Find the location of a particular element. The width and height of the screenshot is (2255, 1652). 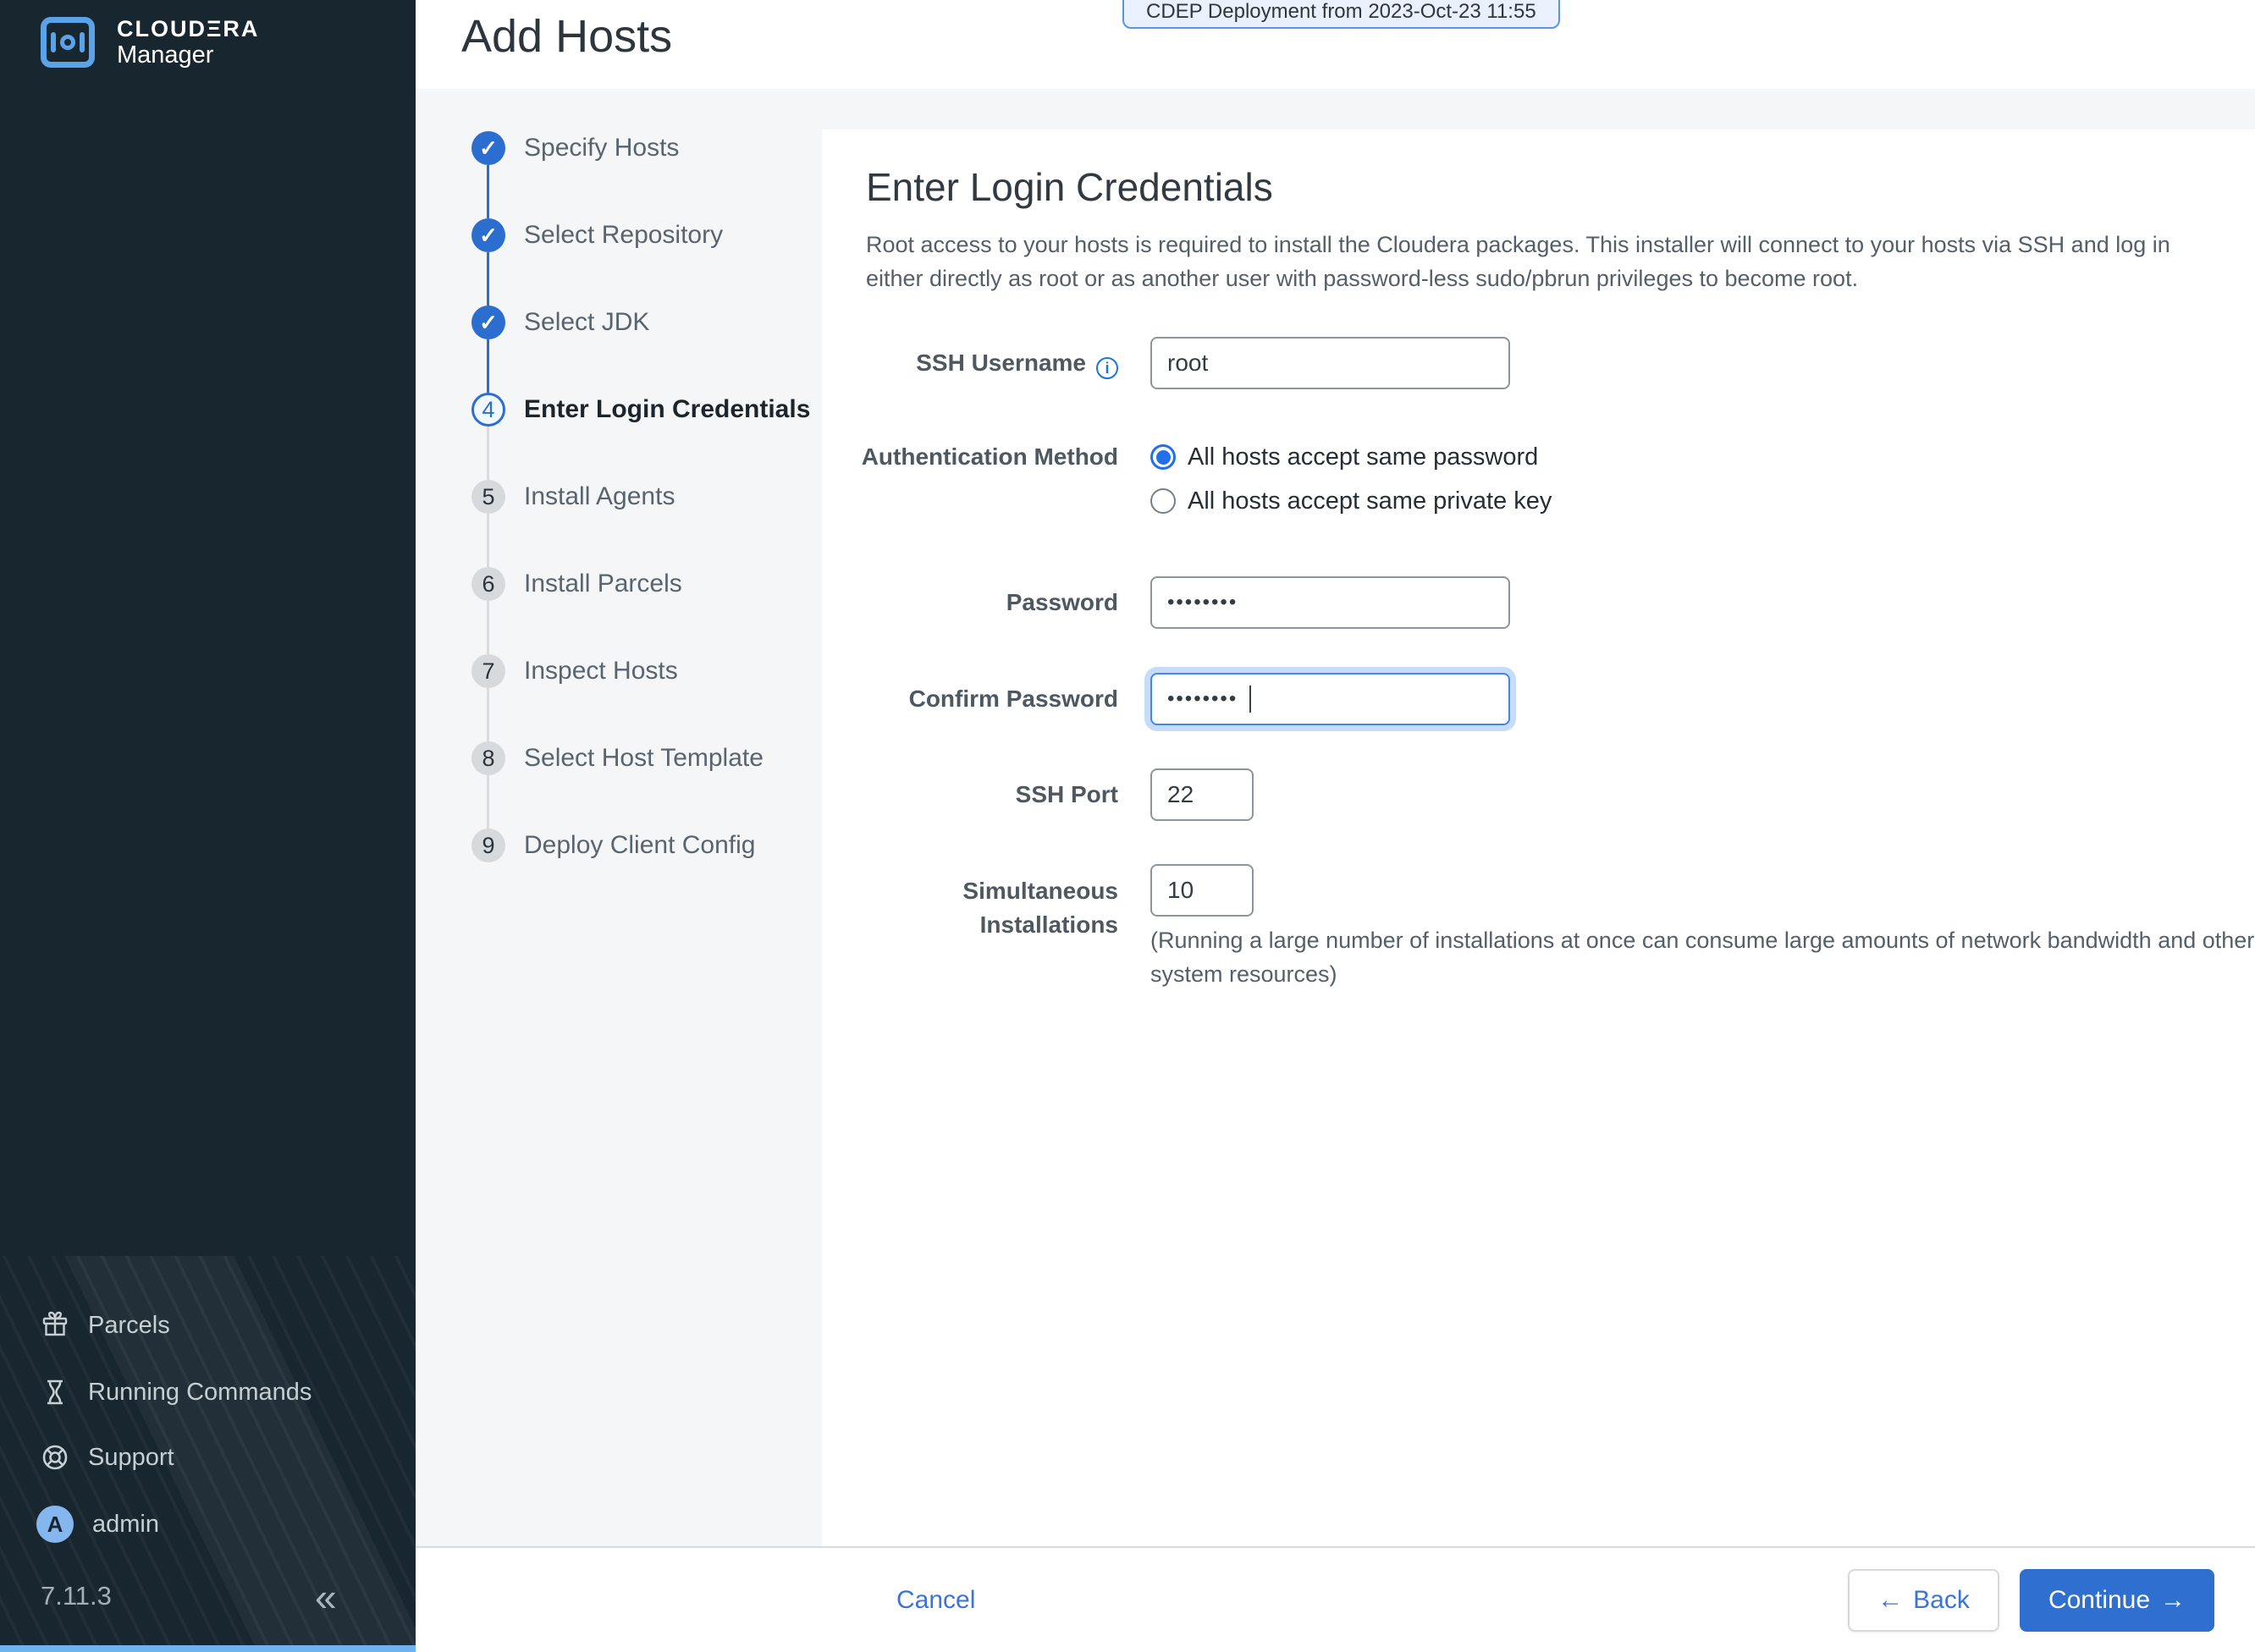

radio-same-password: All hosts accept same password is located at coordinates (1344, 457).